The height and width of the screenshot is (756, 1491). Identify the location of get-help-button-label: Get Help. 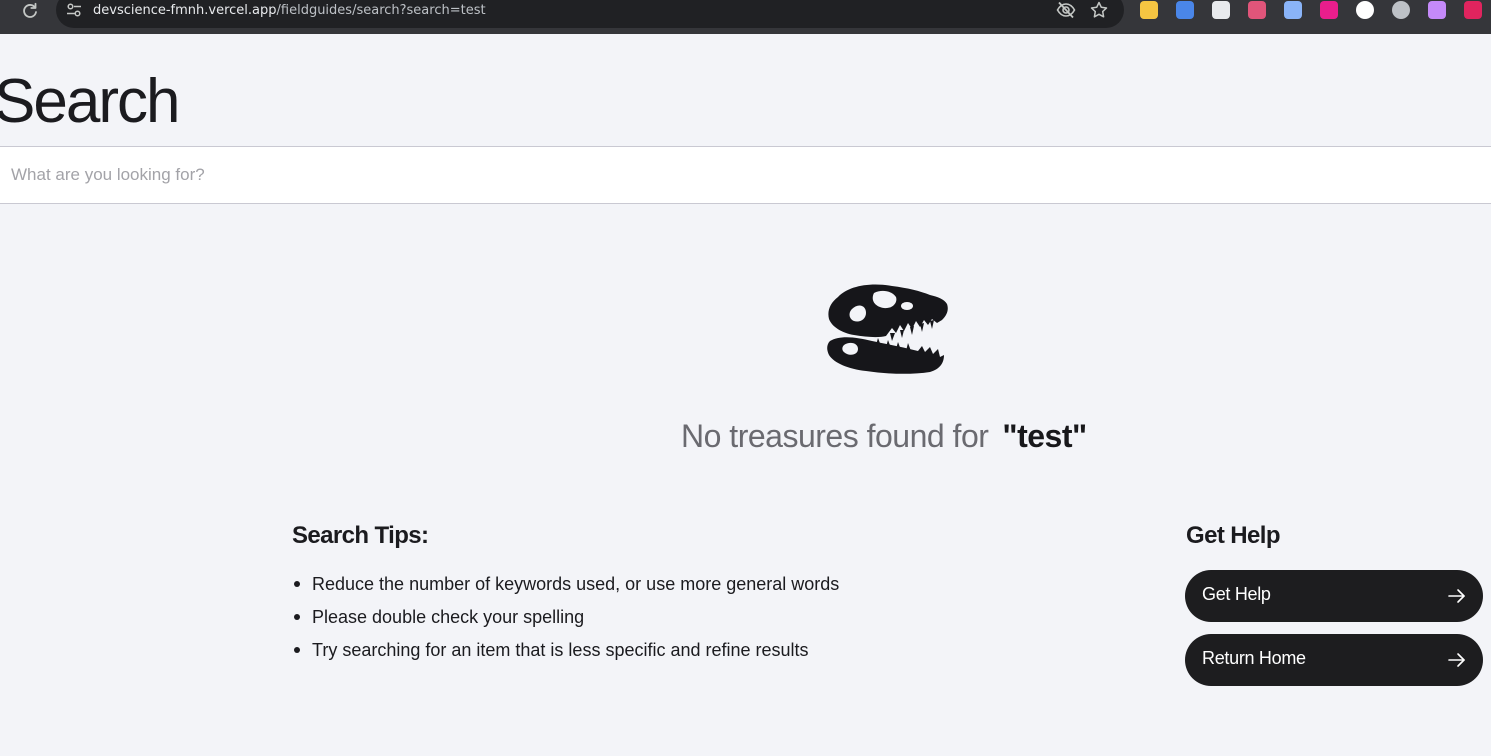
(1236, 594).